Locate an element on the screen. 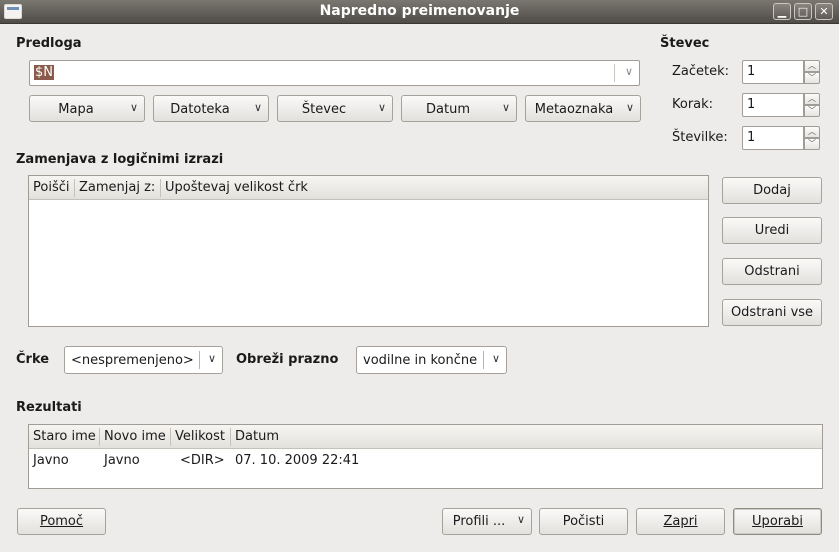  apply-button-label: Uporabi is located at coordinates (777, 521).